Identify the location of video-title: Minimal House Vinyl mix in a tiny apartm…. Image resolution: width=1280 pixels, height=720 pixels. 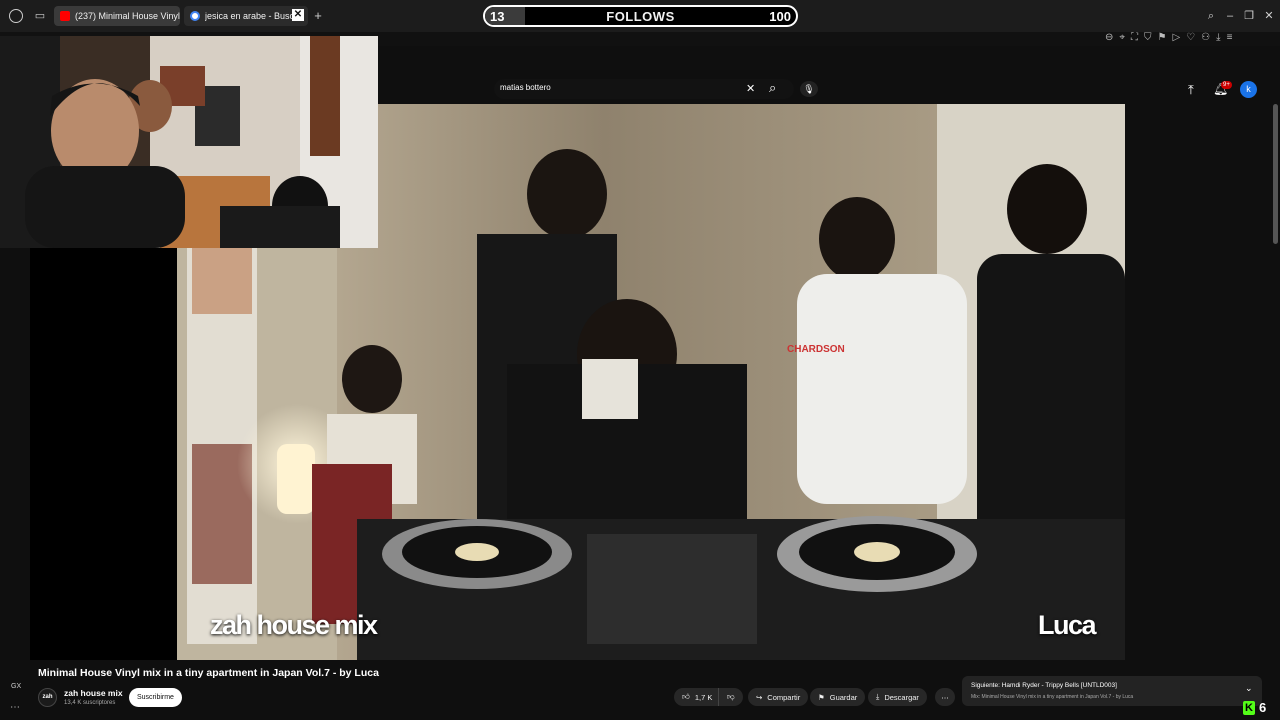
(208, 673).